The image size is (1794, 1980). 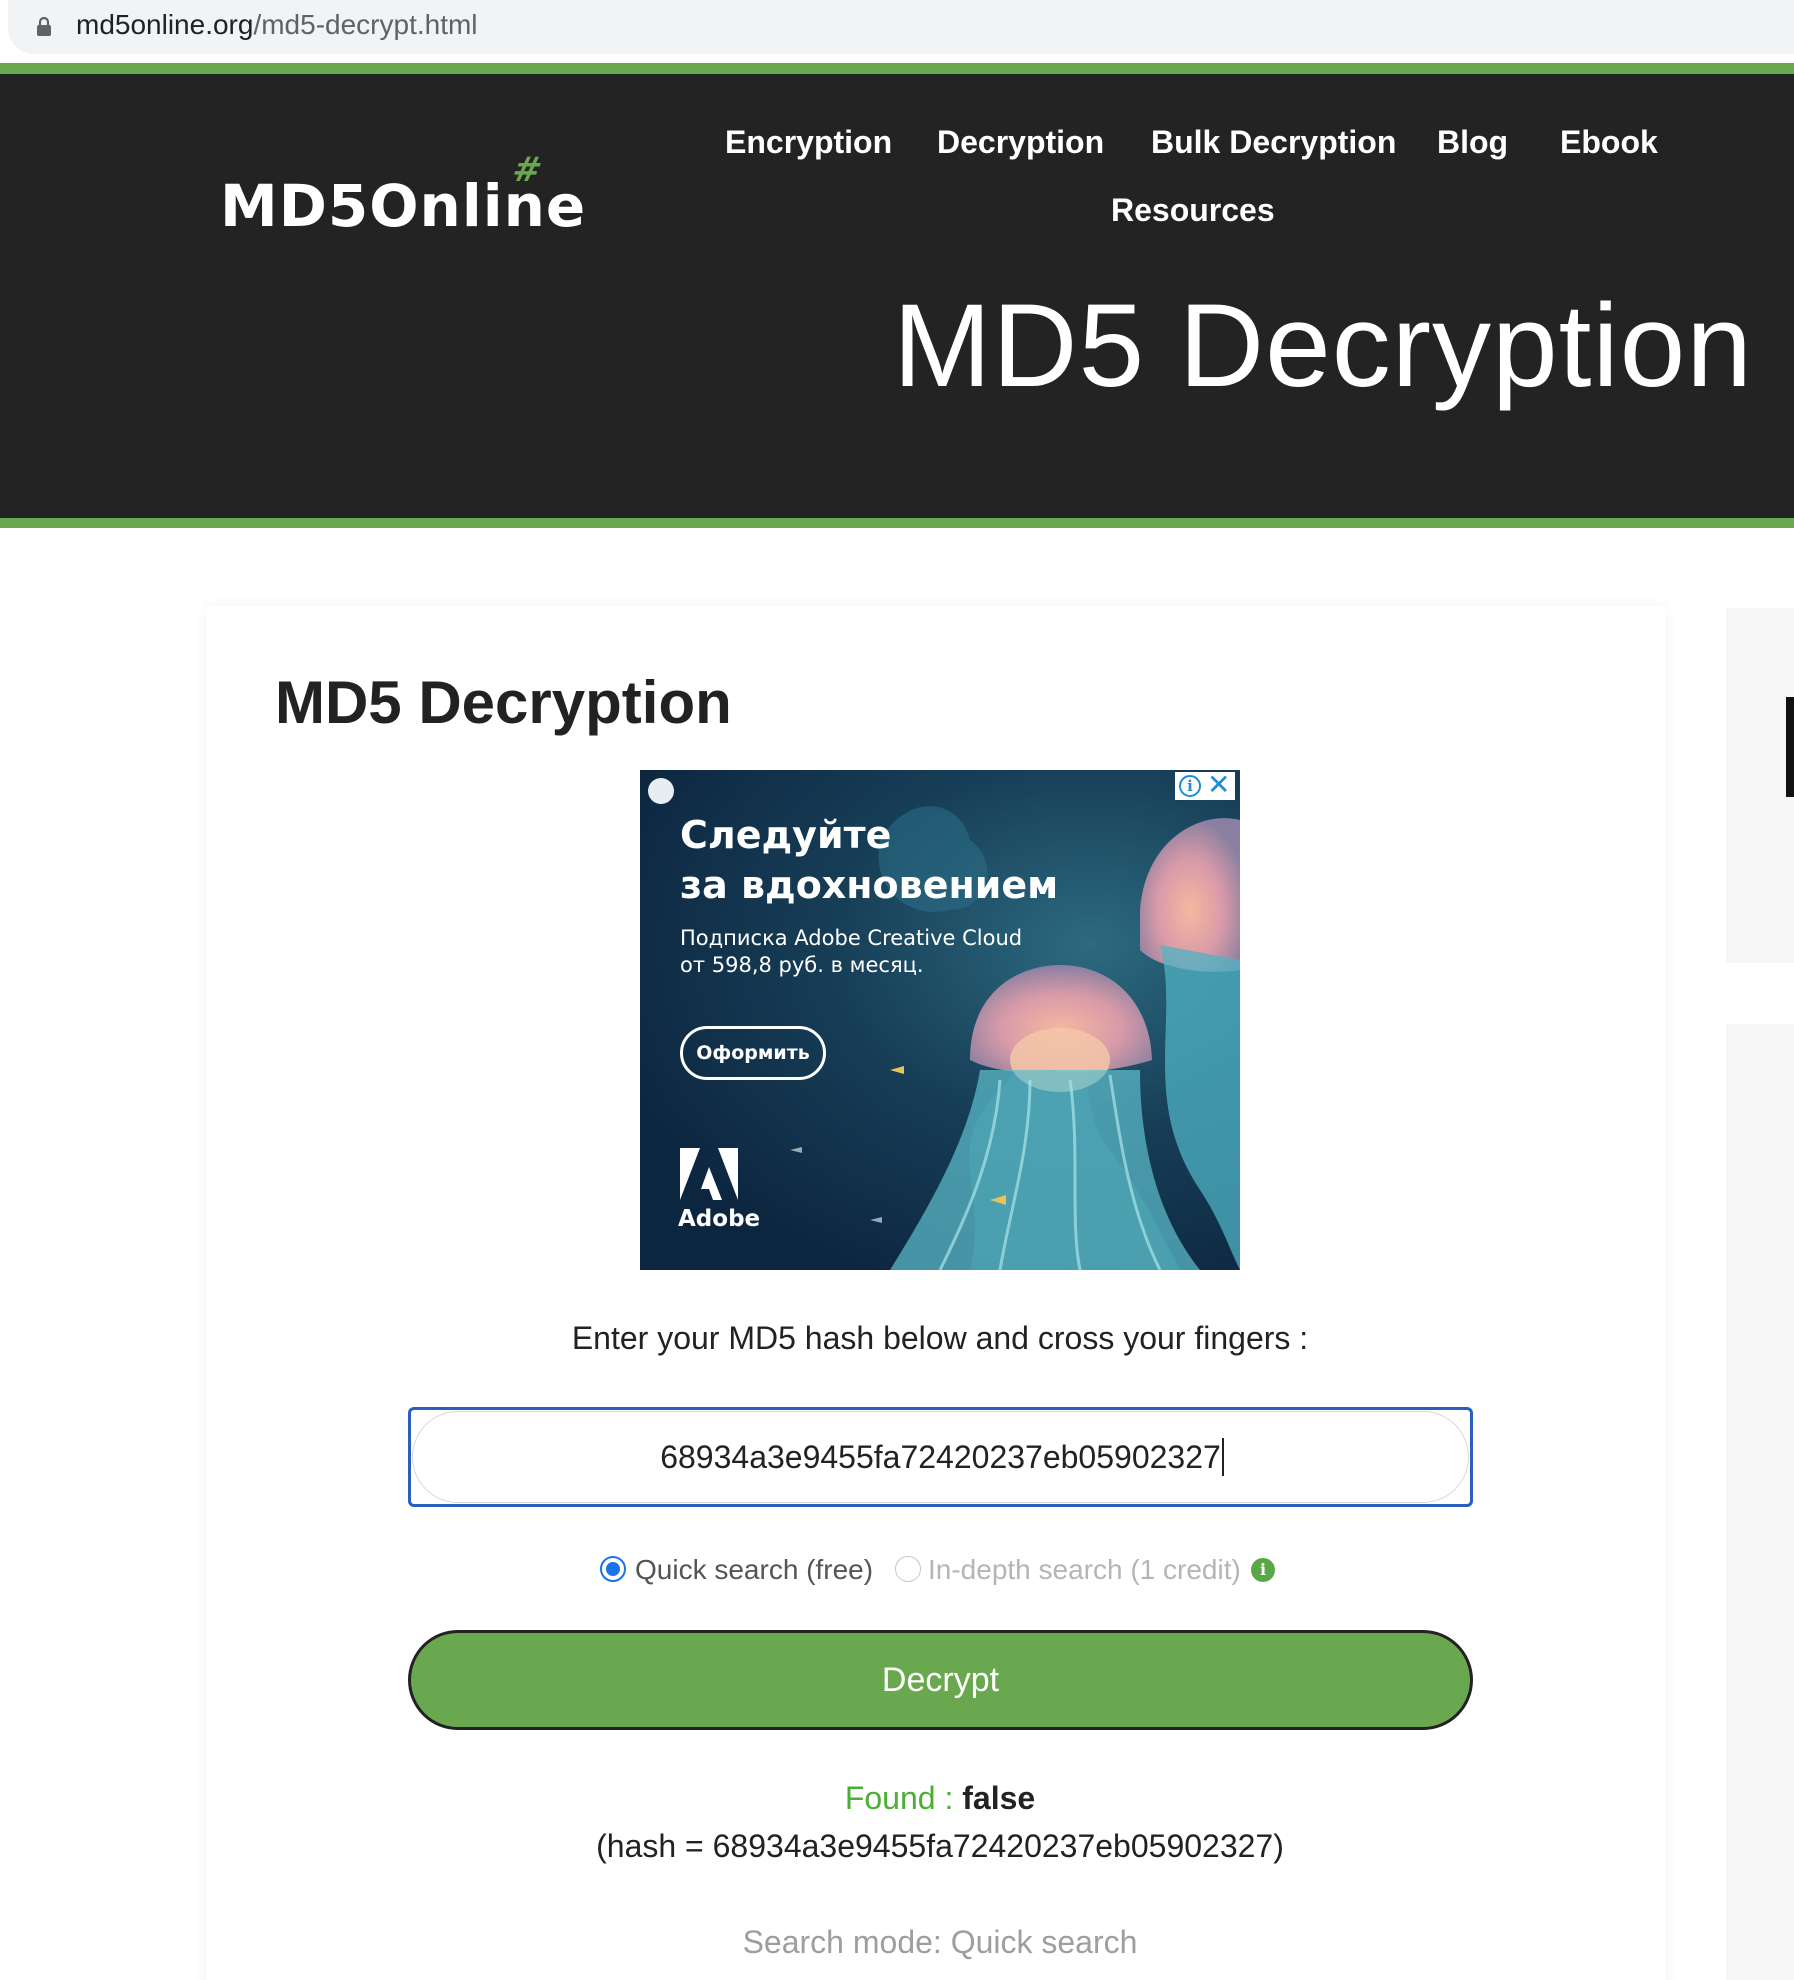 I want to click on url-domain: md5online.org, so click(x=165, y=24).